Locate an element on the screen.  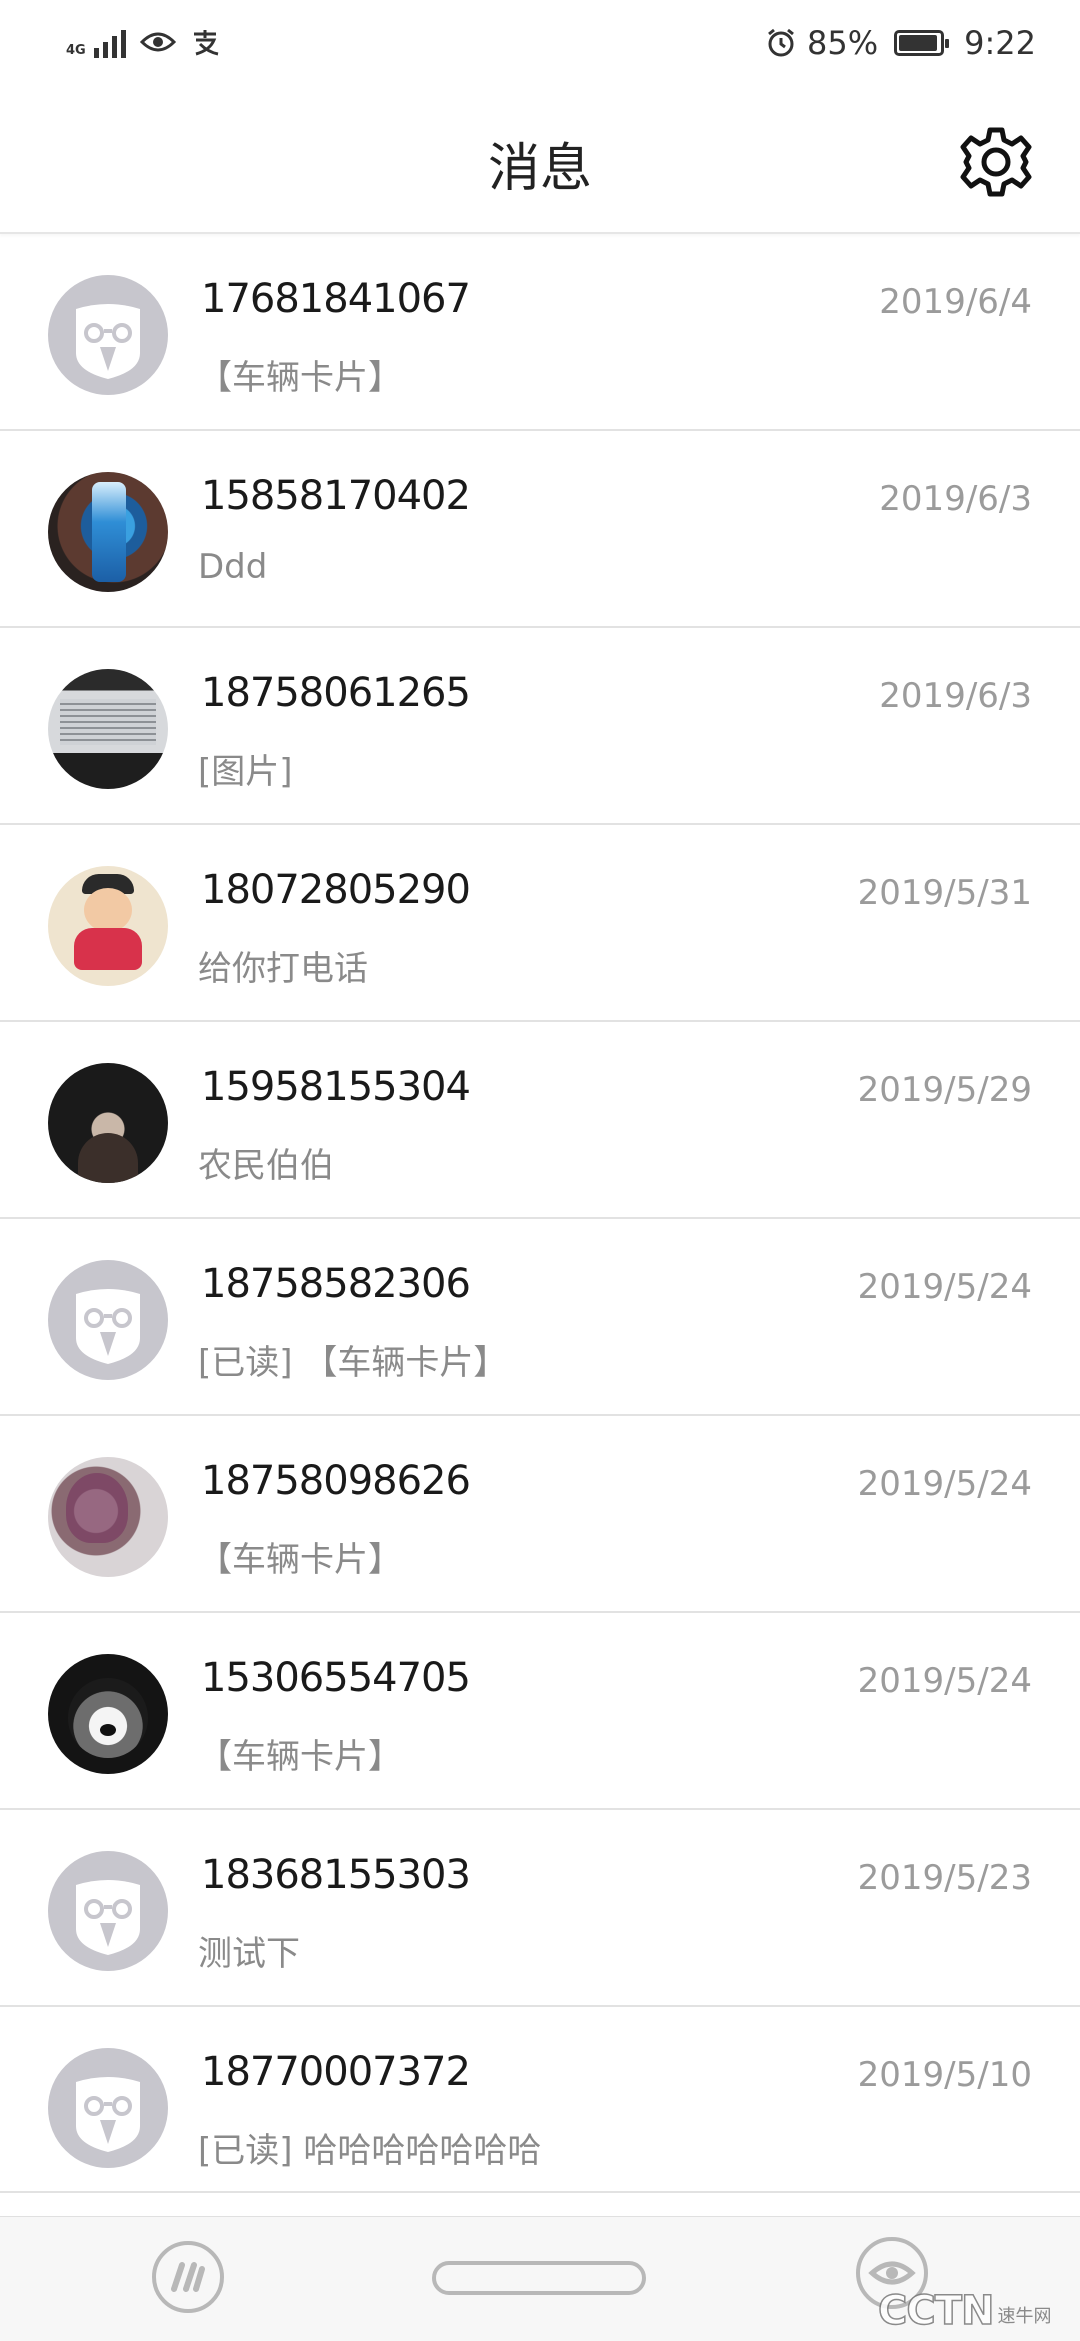
message-date: 2019/5/31 is located at coordinates (944, 893).